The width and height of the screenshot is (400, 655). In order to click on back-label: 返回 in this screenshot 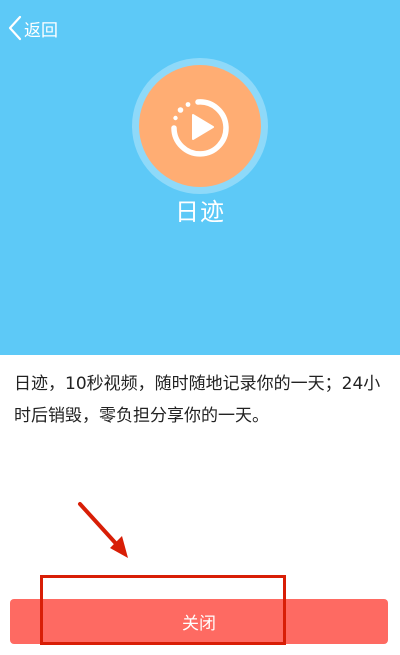, I will do `click(41, 30)`.